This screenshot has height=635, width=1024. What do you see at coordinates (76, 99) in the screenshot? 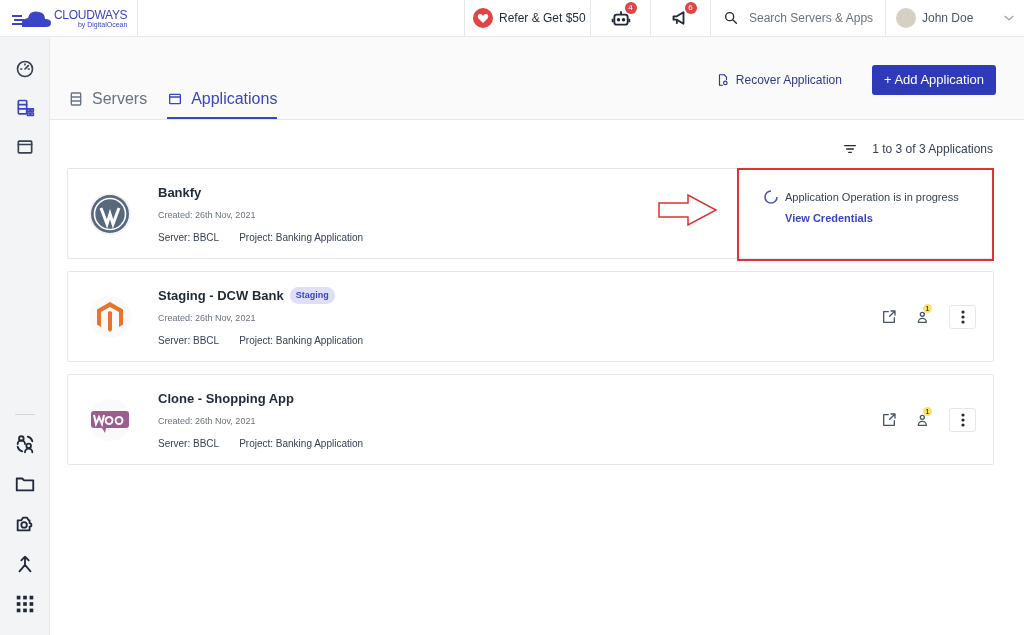
I see `server-icon` at bounding box center [76, 99].